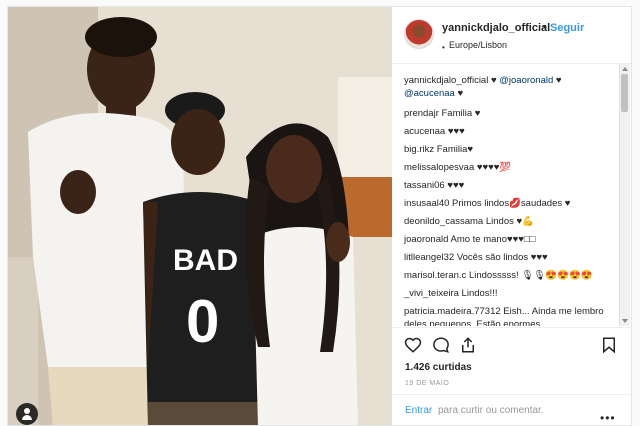 The width and height of the screenshot is (640, 426). What do you see at coordinates (435, 275) in the screenshot?
I see `comment-user: marisol.teran.c` at bounding box center [435, 275].